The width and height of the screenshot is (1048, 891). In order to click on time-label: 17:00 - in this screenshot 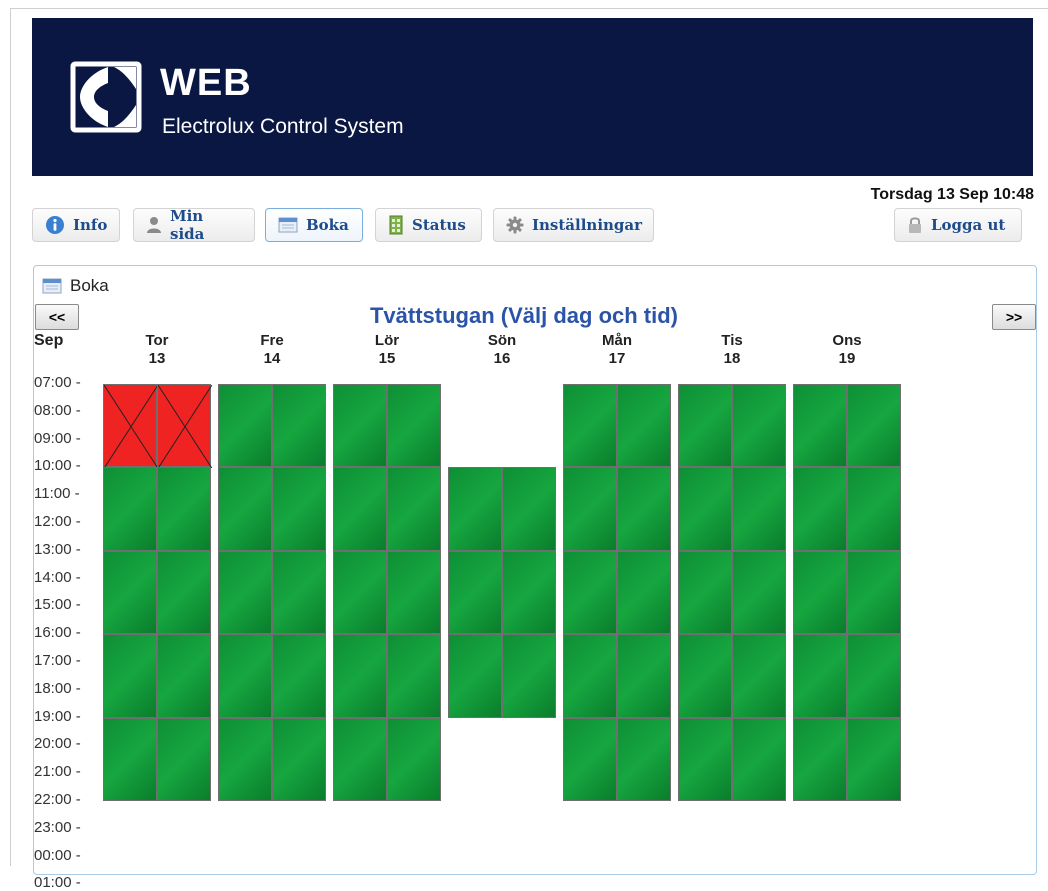, I will do `click(57, 660)`.